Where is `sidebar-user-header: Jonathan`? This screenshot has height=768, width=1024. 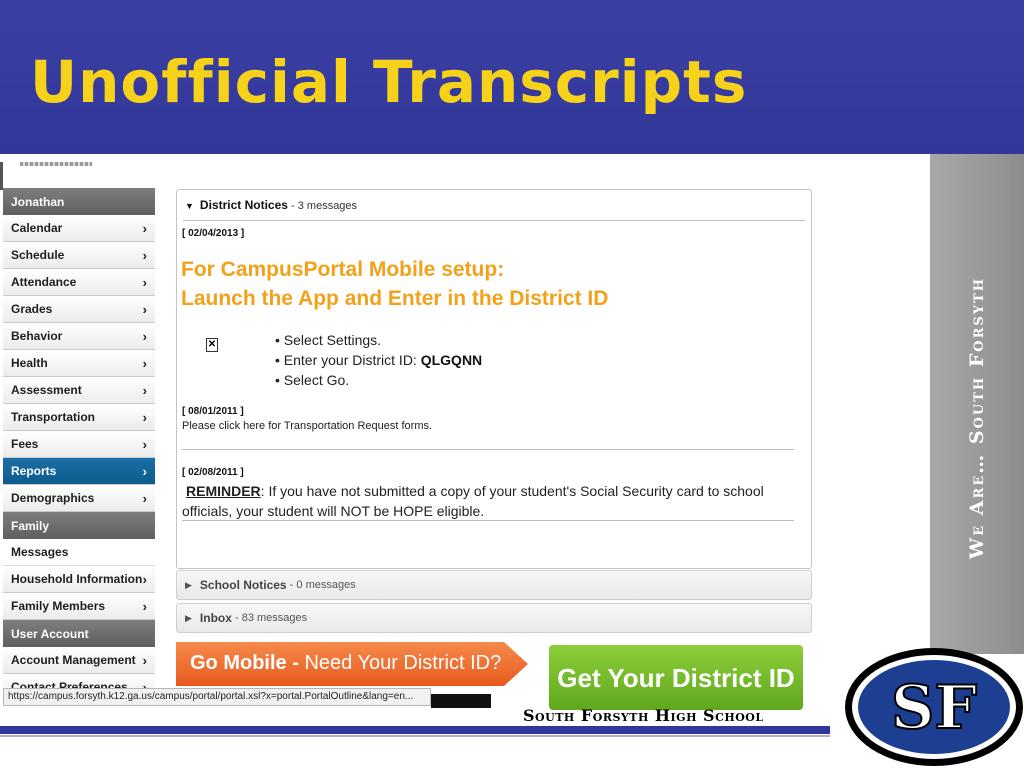
sidebar-user-header: Jonathan is located at coordinates (79, 201).